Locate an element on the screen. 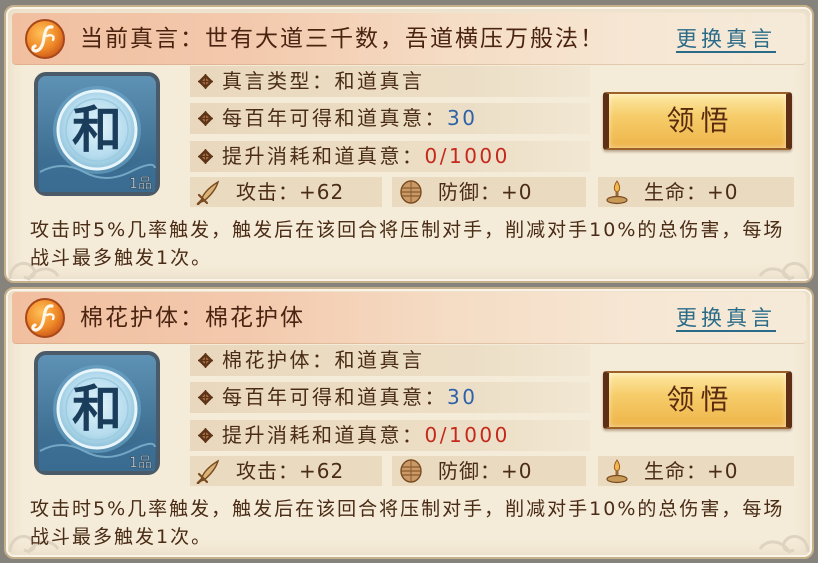 The image size is (818, 563). mantra-title: 当前真言：世有大道三千数，吾道横压万般法！ is located at coordinates (342, 39).